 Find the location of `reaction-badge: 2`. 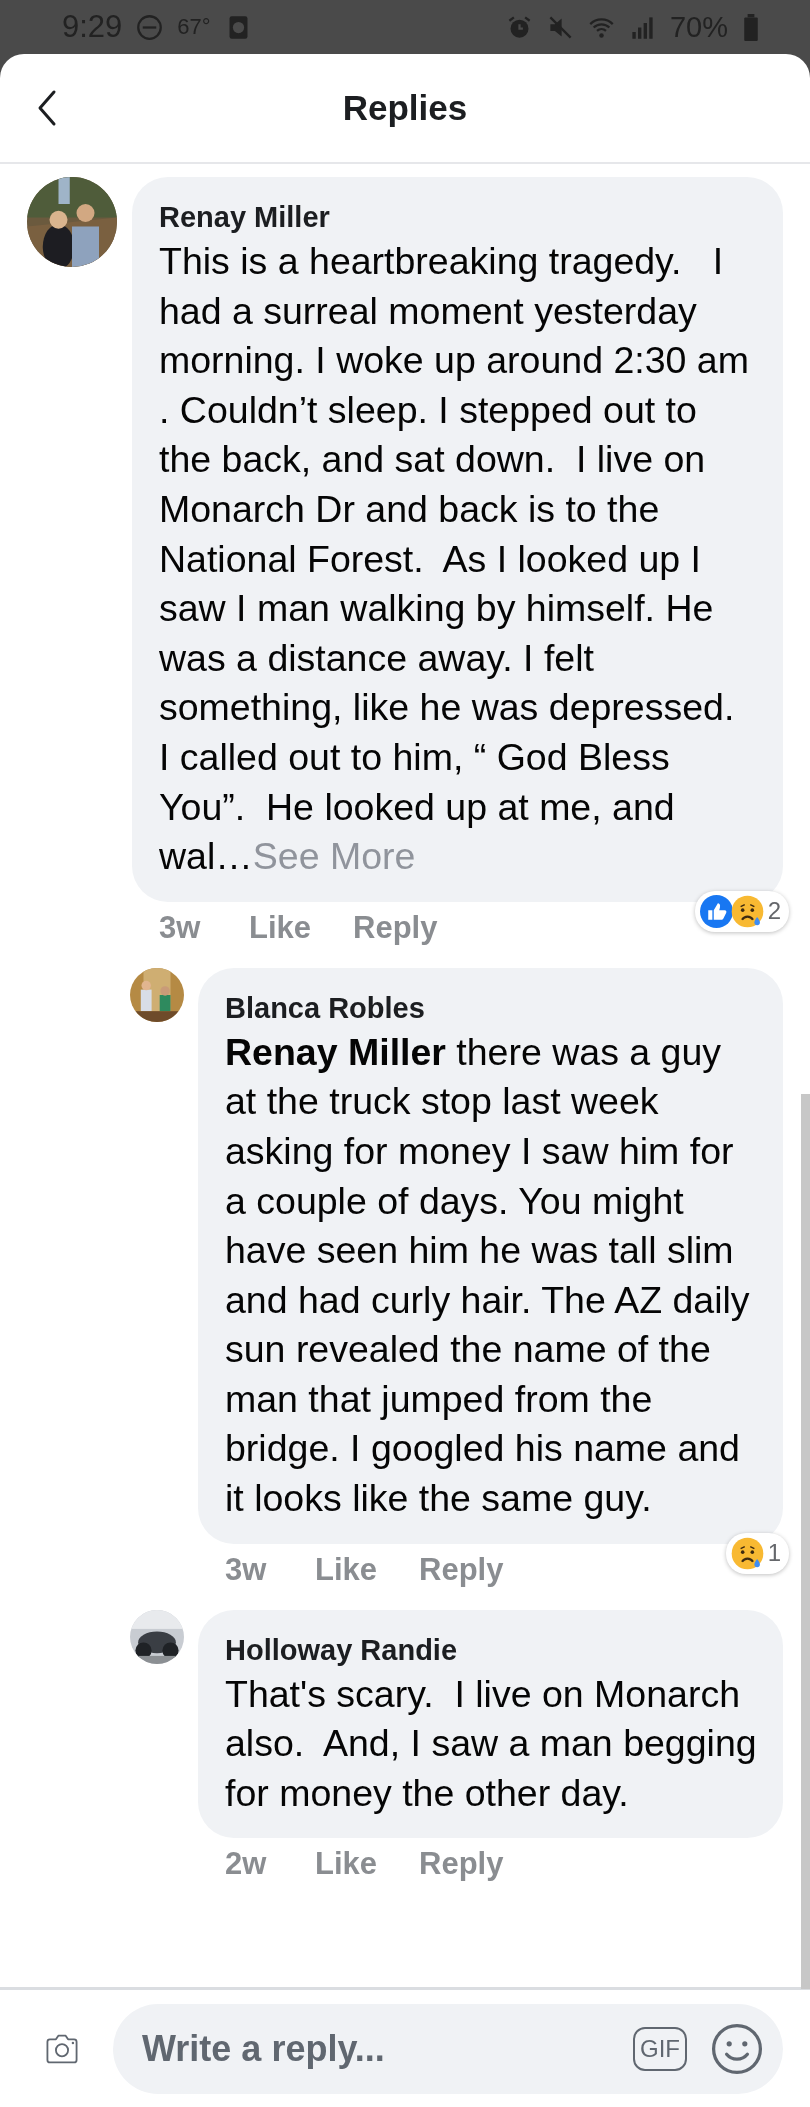

reaction-badge: 2 is located at coordinates (741, 911).